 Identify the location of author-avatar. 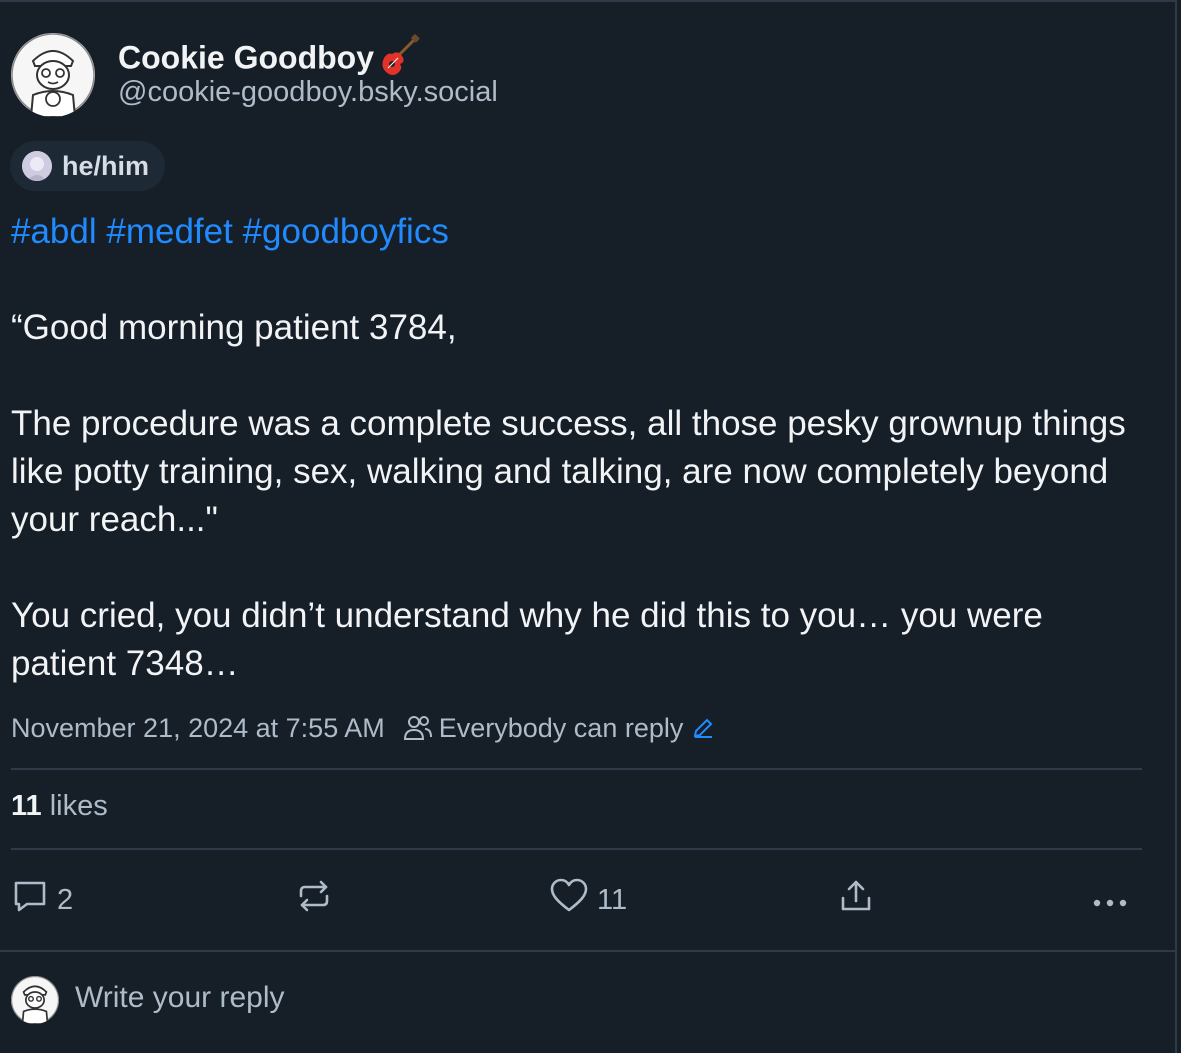
(53, 75).